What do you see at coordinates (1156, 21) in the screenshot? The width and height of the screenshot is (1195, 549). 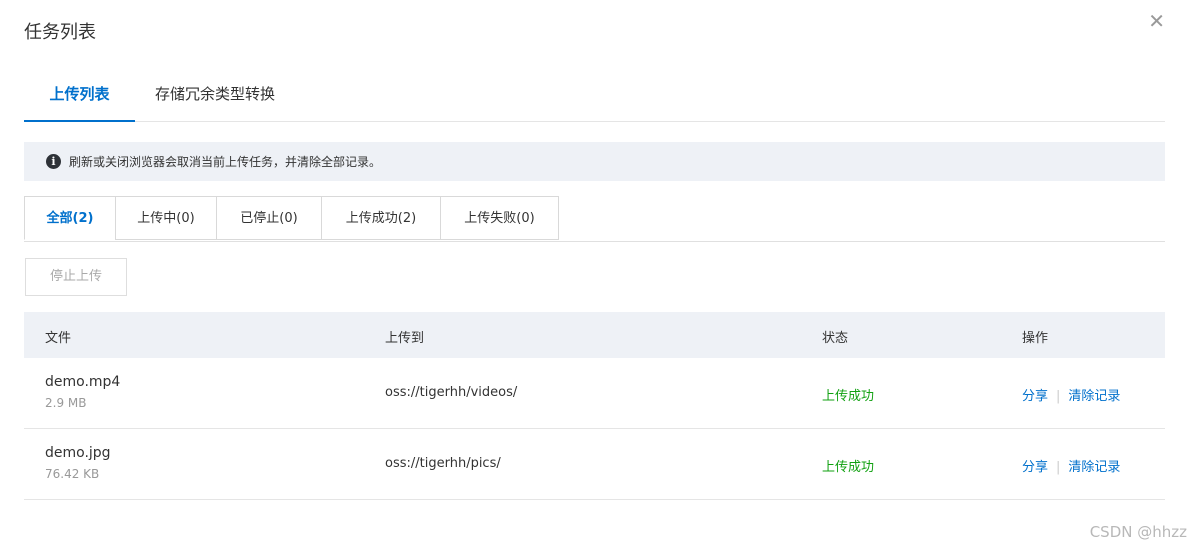 I see `close-icon: ✕` at bounding box center [1156, 21].